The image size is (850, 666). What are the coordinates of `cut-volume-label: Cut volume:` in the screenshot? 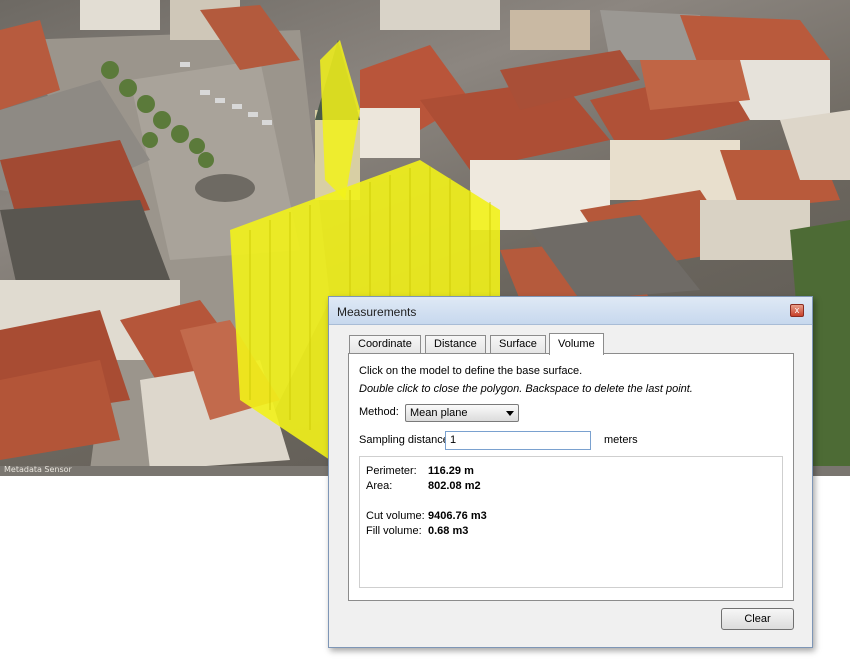 It's located at (395, 516).